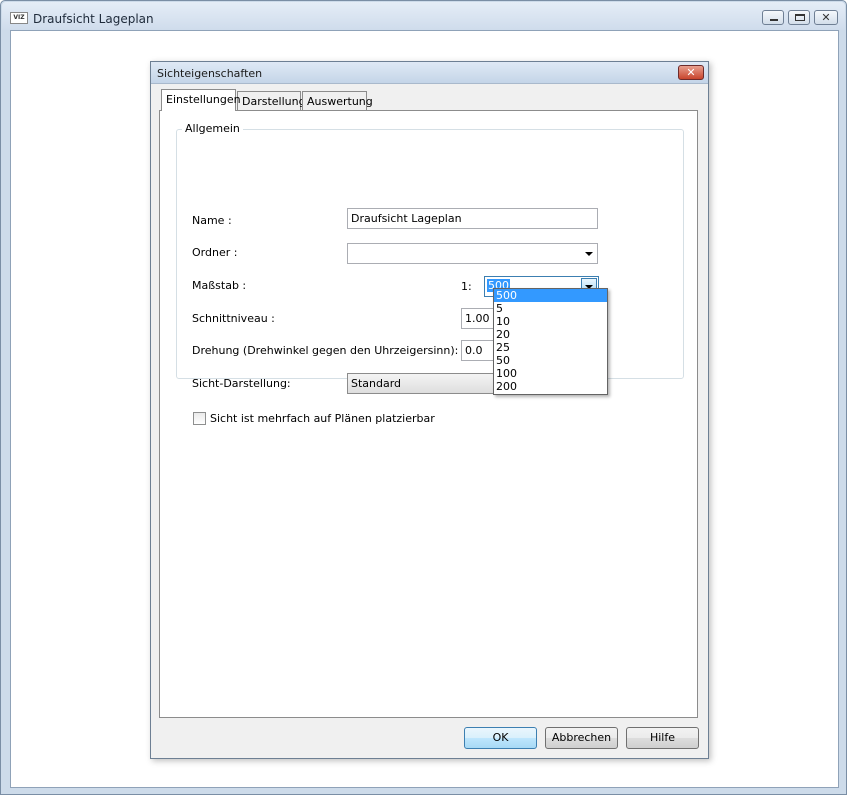 This screenshot has width=847, height=795. I want to click on ok-button: OK, so click(500, 738).